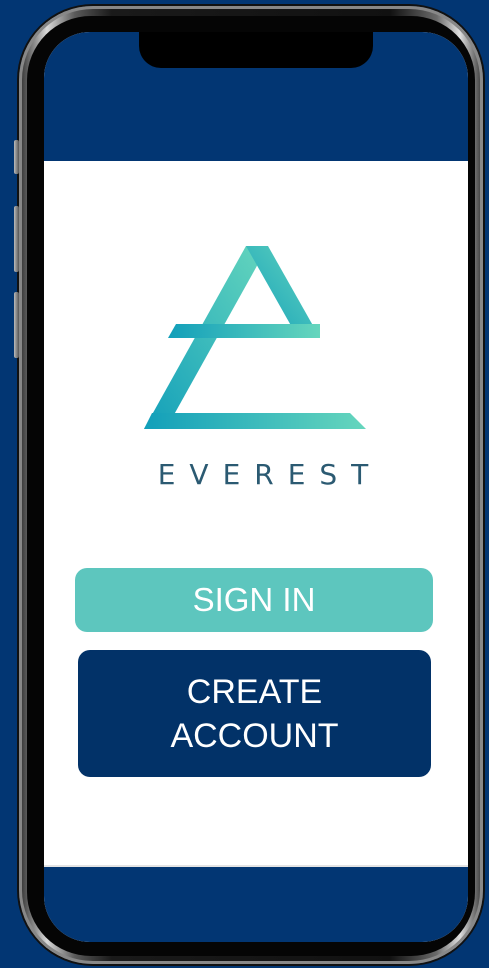 This screenshot has width=489, height=968. I want to click on logo-bottom-bar, so click(255, 421).